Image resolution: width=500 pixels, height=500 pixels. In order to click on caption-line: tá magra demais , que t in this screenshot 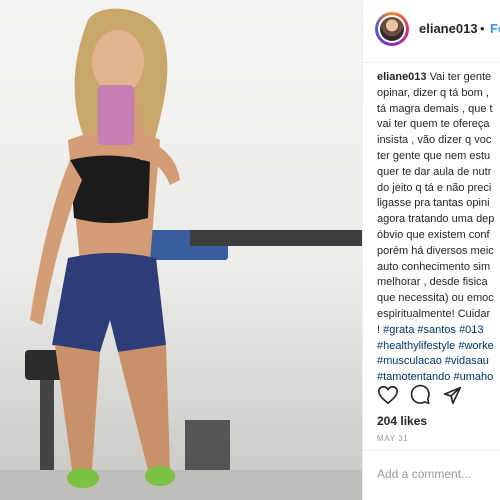, I will do `click(435, 108)`.